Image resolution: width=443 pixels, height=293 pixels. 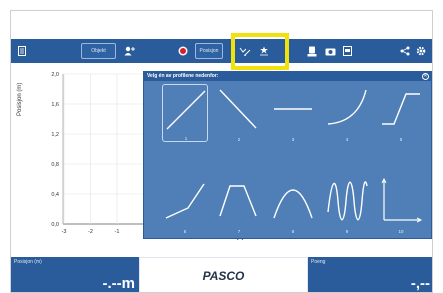 I want to click on pasco-logo: PASCO, so click(x=223, y=275).